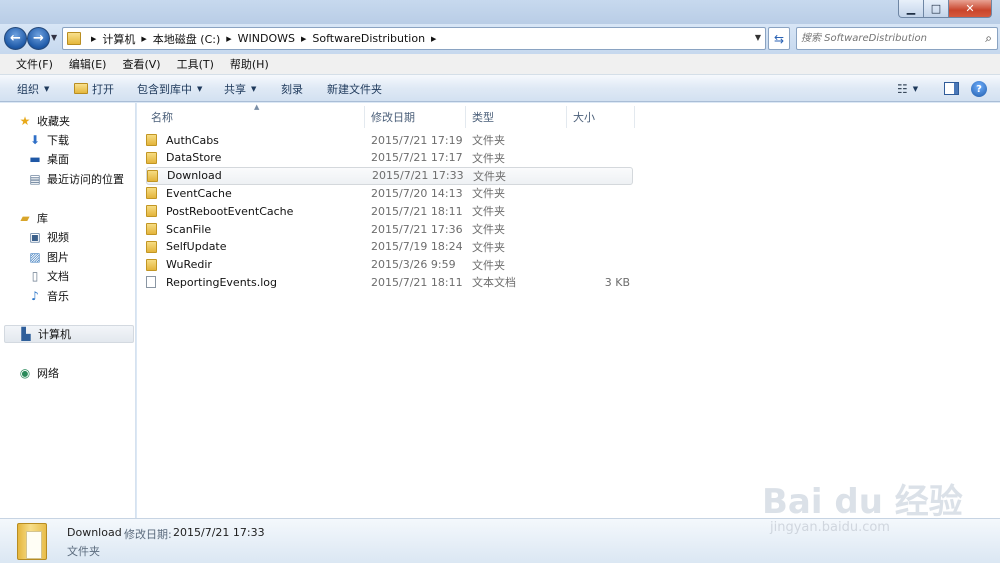  I want to click on forward-button: →, so click(38, 38).